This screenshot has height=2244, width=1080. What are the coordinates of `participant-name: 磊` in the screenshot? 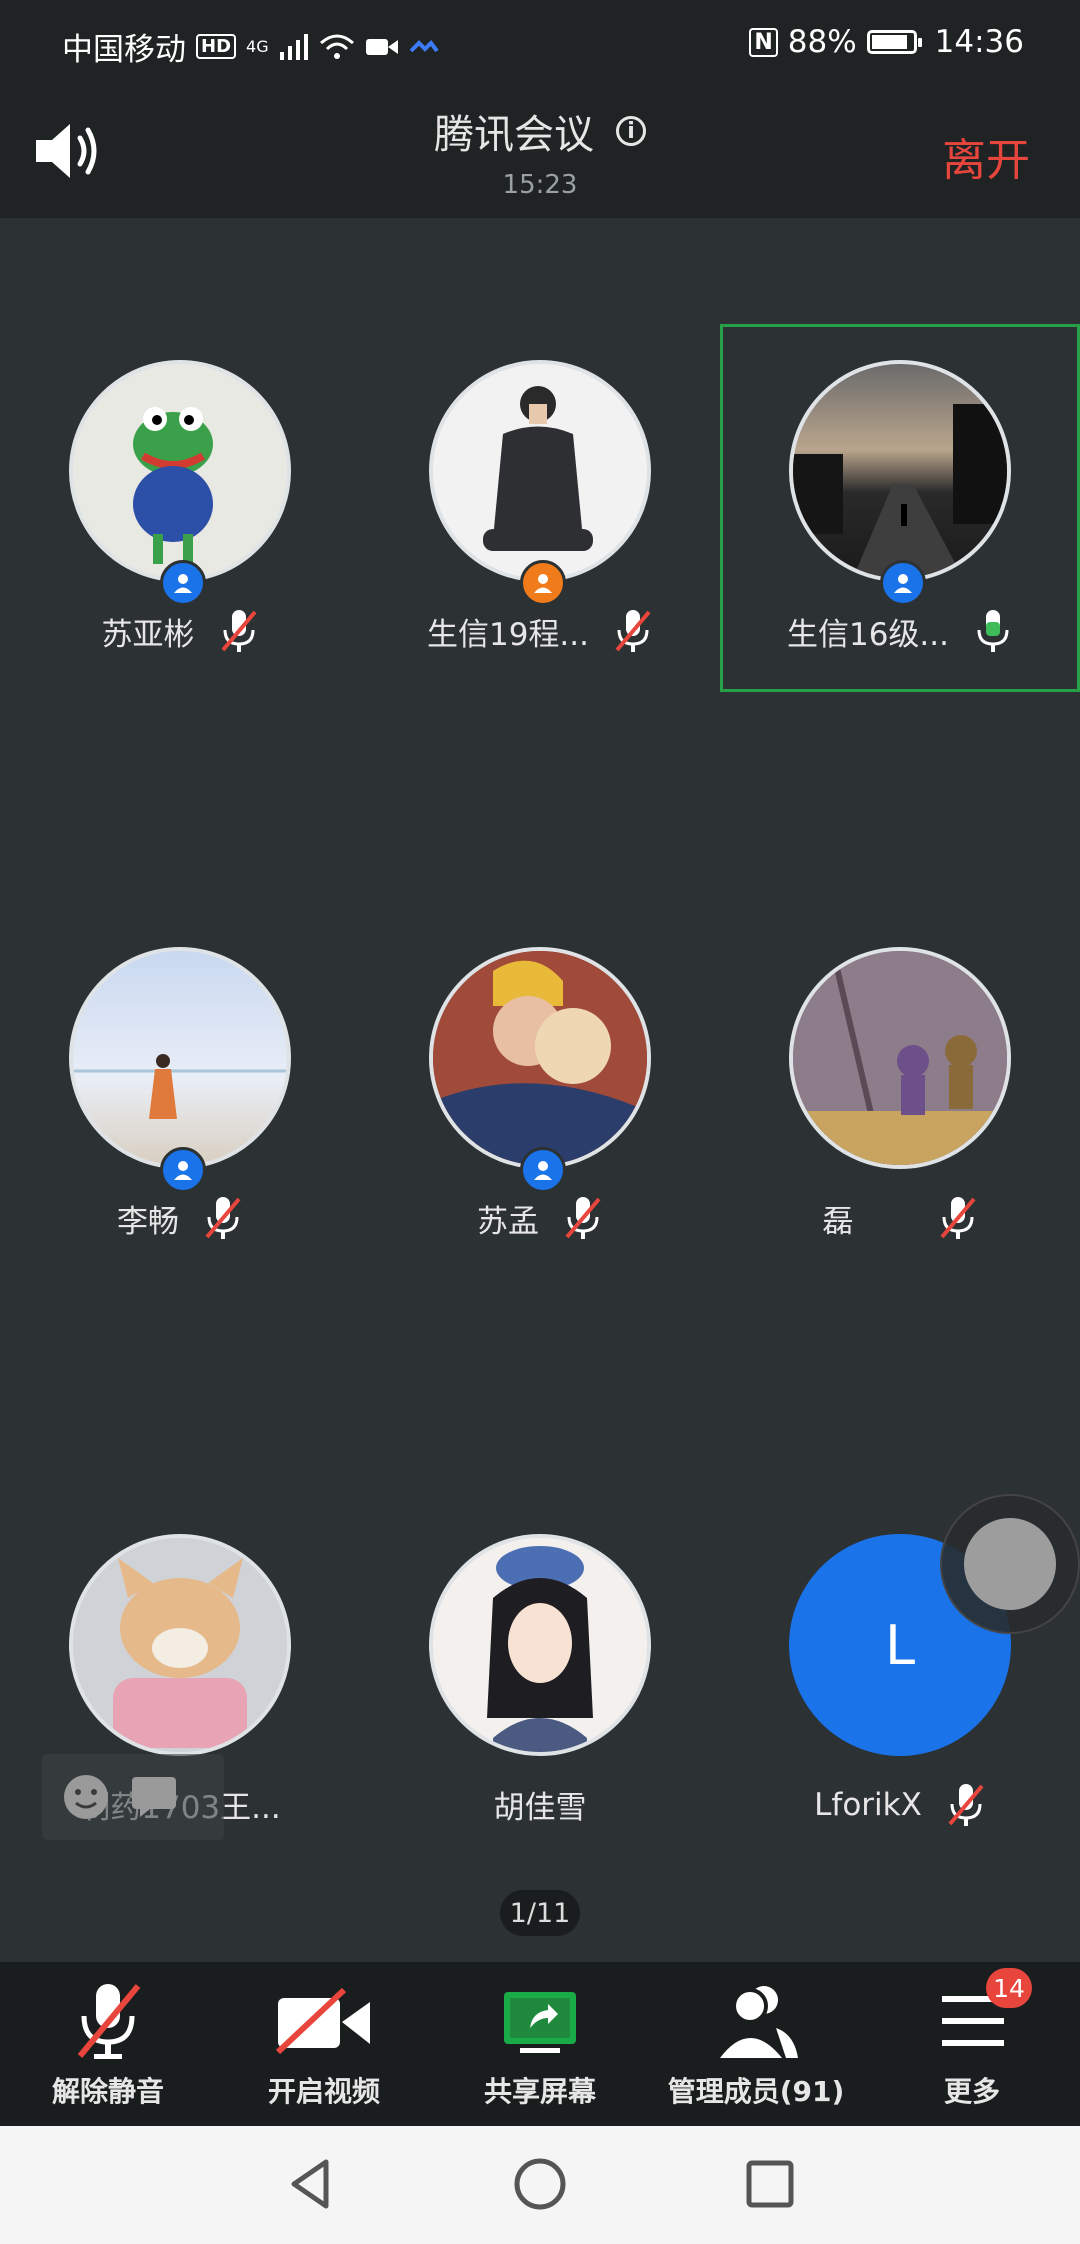 It's located at (838, 1221).